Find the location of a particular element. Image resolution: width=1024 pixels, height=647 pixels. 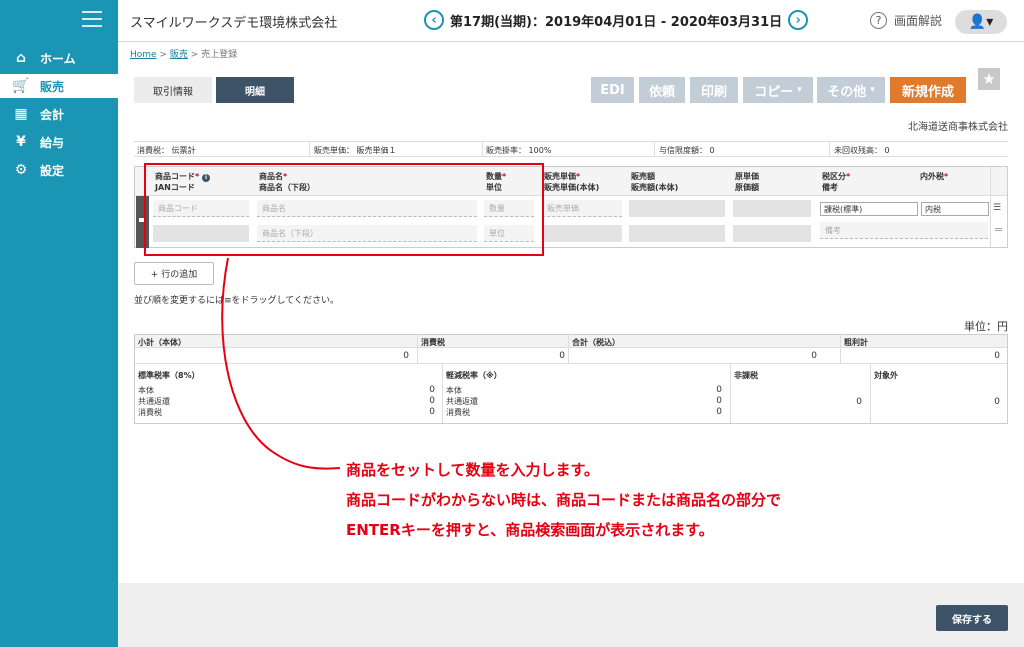

drag-reorder-icon: = is located at coordinates (998, 229).